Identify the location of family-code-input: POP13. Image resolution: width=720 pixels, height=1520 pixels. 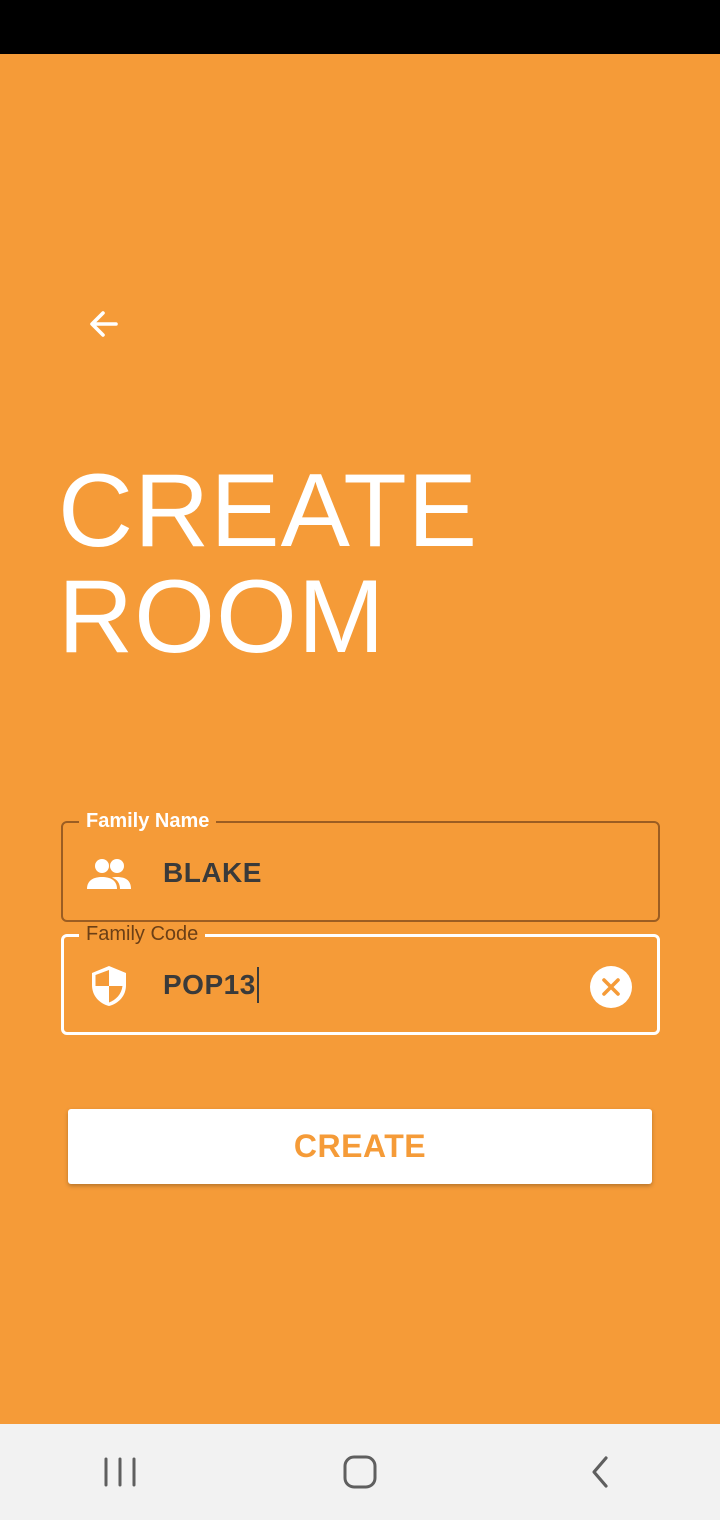
(211, 985).